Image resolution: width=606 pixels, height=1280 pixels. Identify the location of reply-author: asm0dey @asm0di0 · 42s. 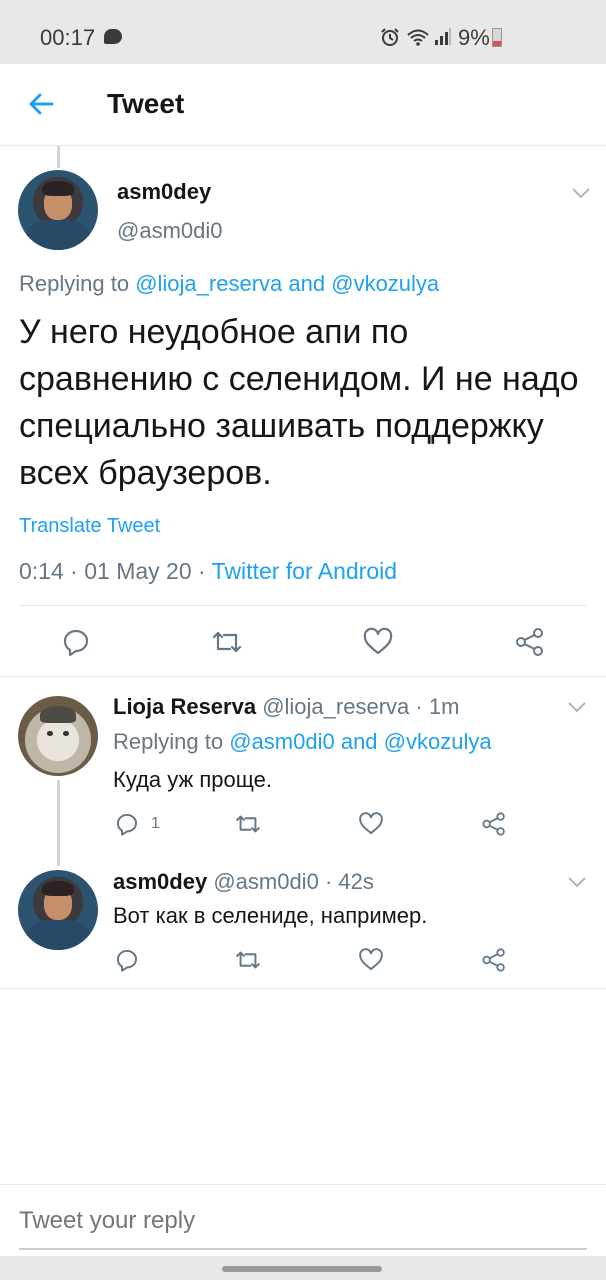
(243, 881).